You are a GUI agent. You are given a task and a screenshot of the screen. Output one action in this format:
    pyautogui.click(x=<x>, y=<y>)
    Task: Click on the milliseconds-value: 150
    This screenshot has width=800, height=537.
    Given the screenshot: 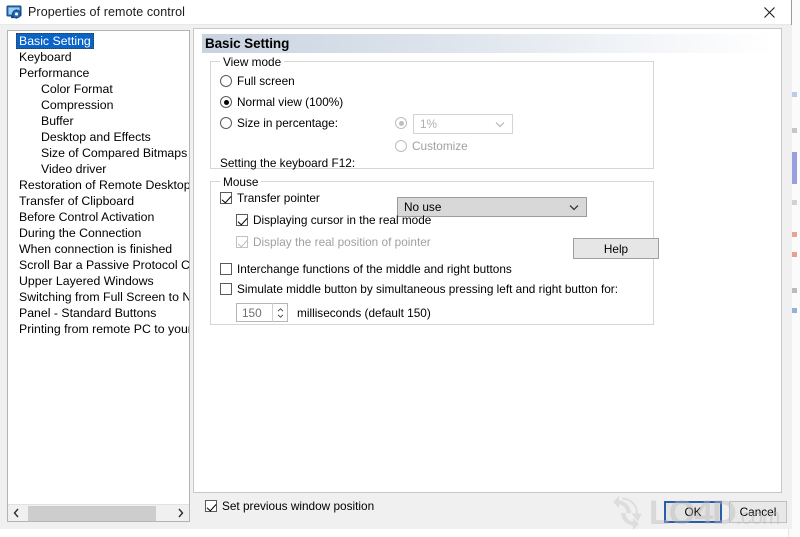 What is the action you would take?
    pyautogui.click(x=252, y=312)
    